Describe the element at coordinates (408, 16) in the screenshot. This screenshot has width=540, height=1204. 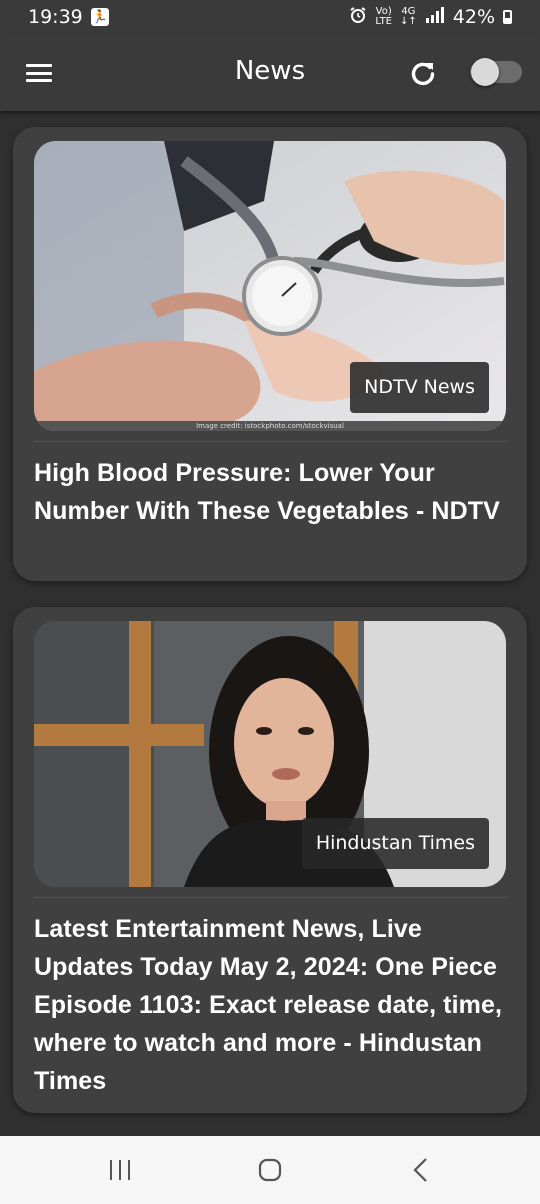
I see `data-indicator: 4G ↓↑` at that location.